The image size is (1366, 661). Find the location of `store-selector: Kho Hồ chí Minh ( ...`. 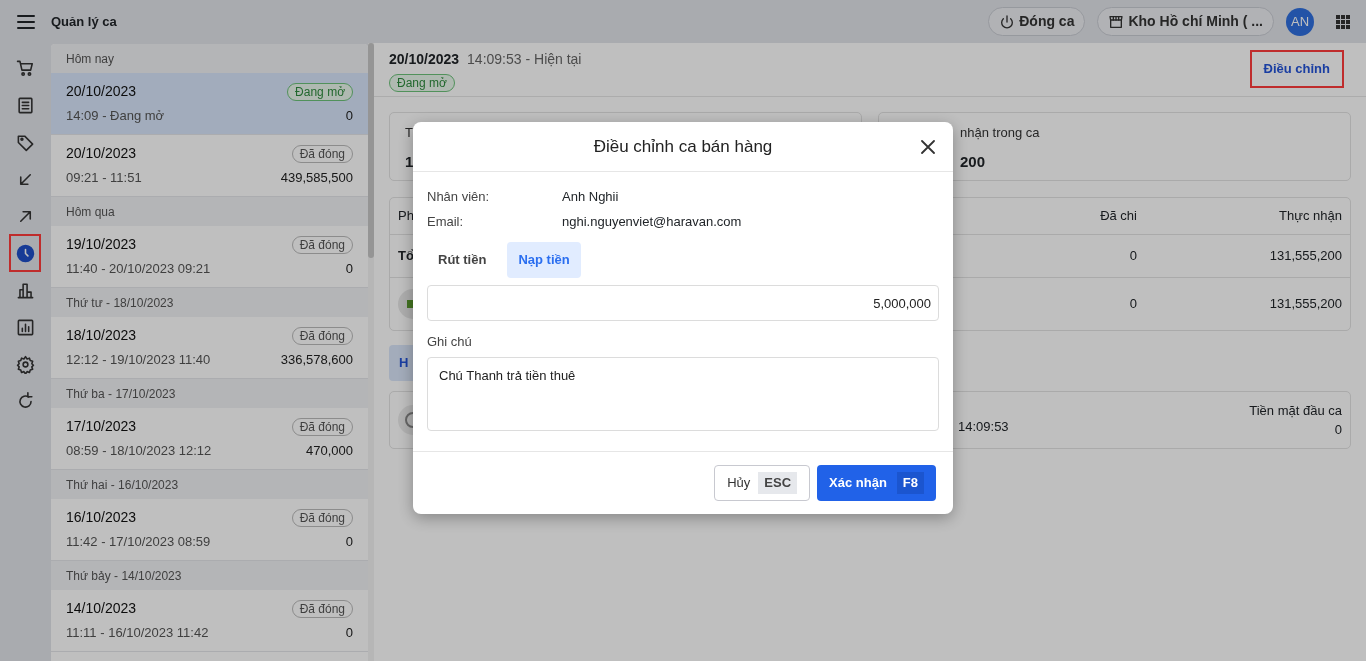

store-selector: Kho Hồ chí Minh ( ... is located at coordinates (1185, 21).